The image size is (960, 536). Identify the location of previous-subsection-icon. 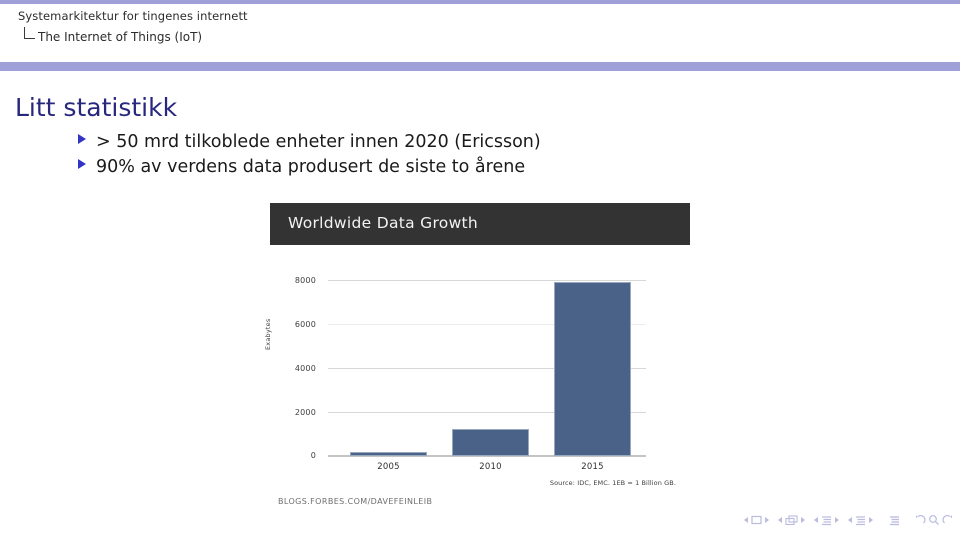
(816, 520).